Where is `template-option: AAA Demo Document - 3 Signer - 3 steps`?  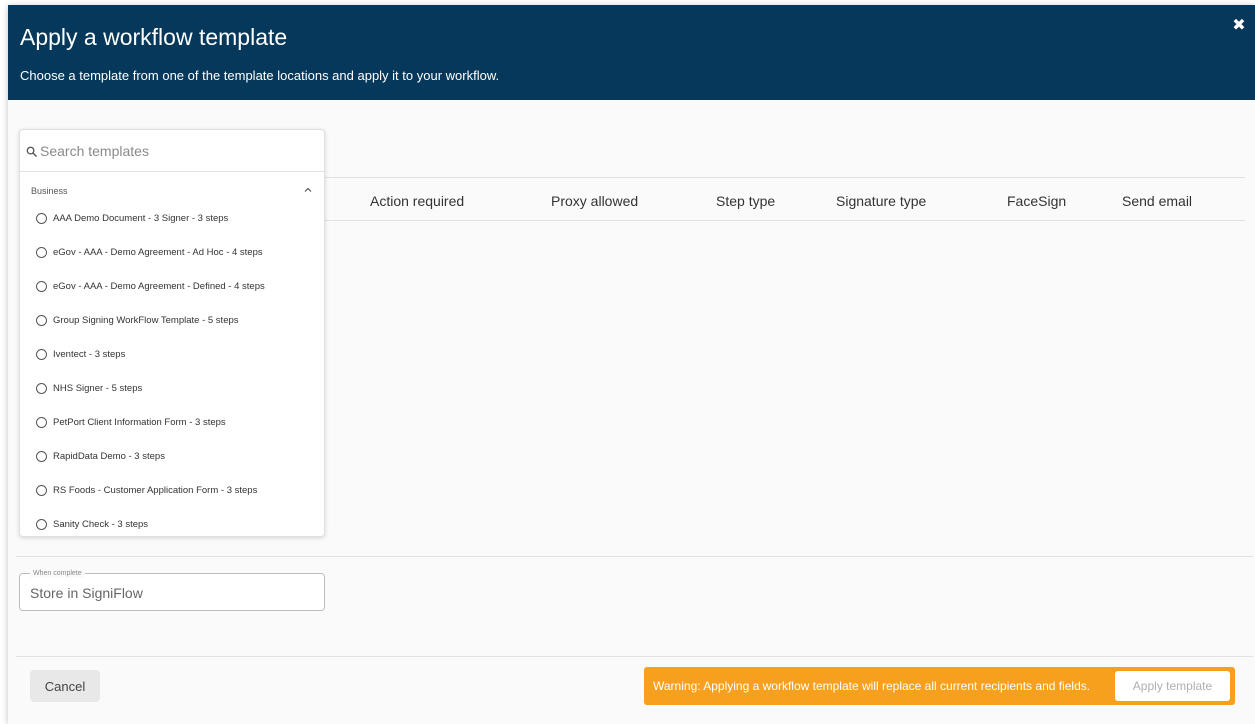
template-option: AAA Demo Document - 3 Signer - 3 steps is located at coordinates (132, 218).